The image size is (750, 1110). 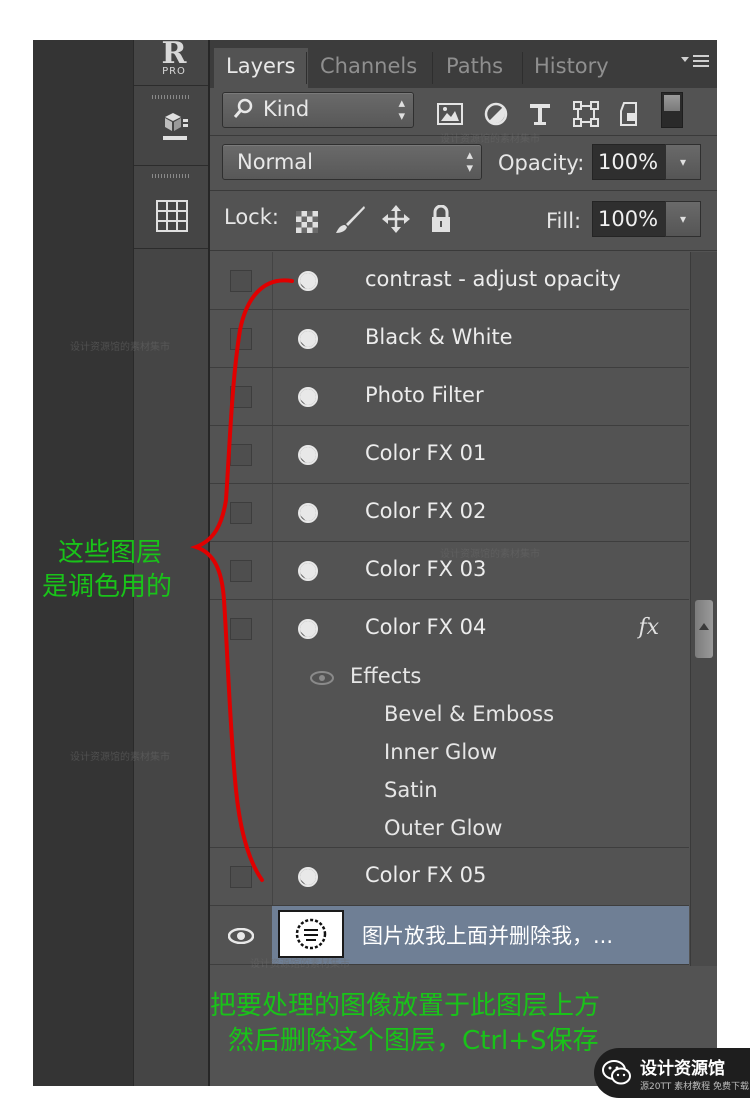 I want to click on brand-badge: 设计资源馆 源20TT 素材教程 免费下载, so click(x=672, y=1073).